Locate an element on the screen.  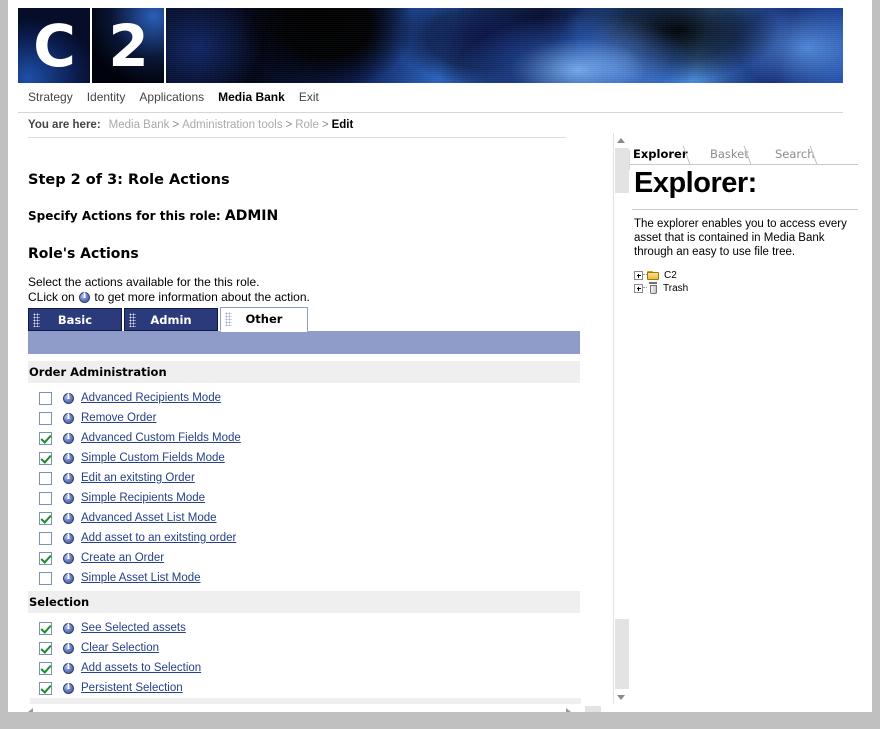
option-link: Remove Order is located at coordinates (118, 418).